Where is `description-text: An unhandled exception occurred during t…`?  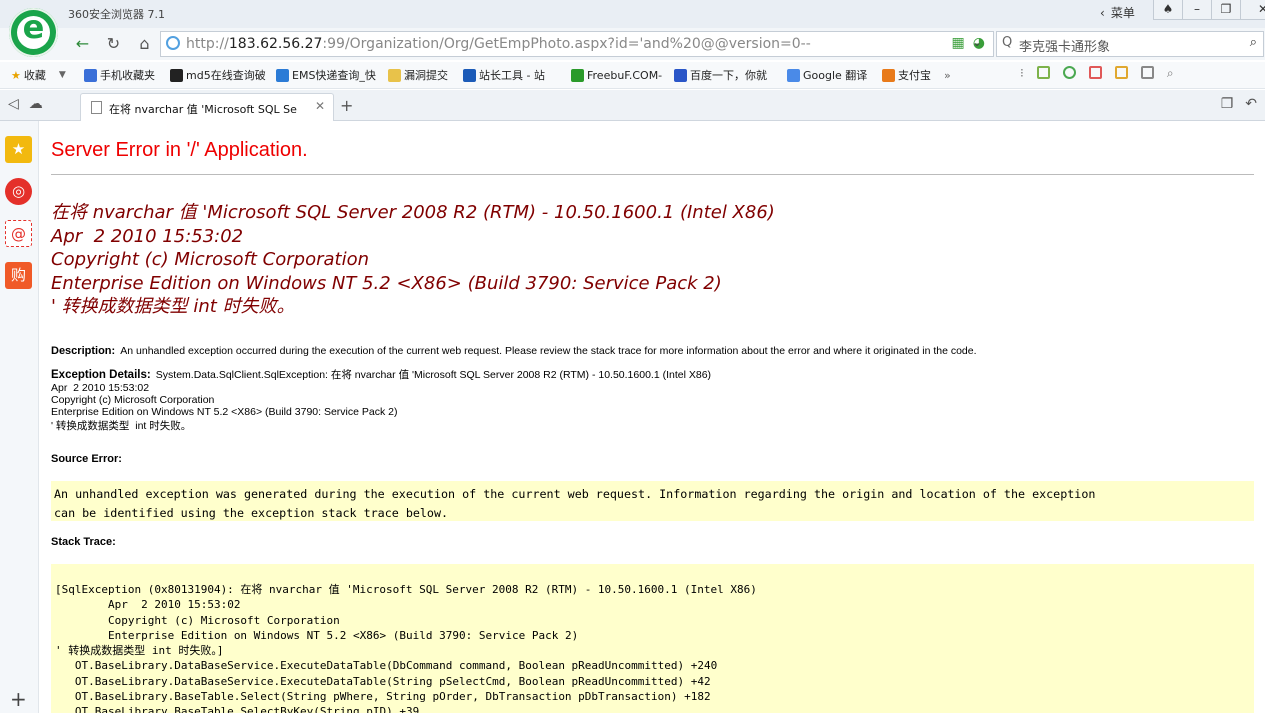 description-text: An unhandled exception occurred during t… is located at coordinates (548, 351).